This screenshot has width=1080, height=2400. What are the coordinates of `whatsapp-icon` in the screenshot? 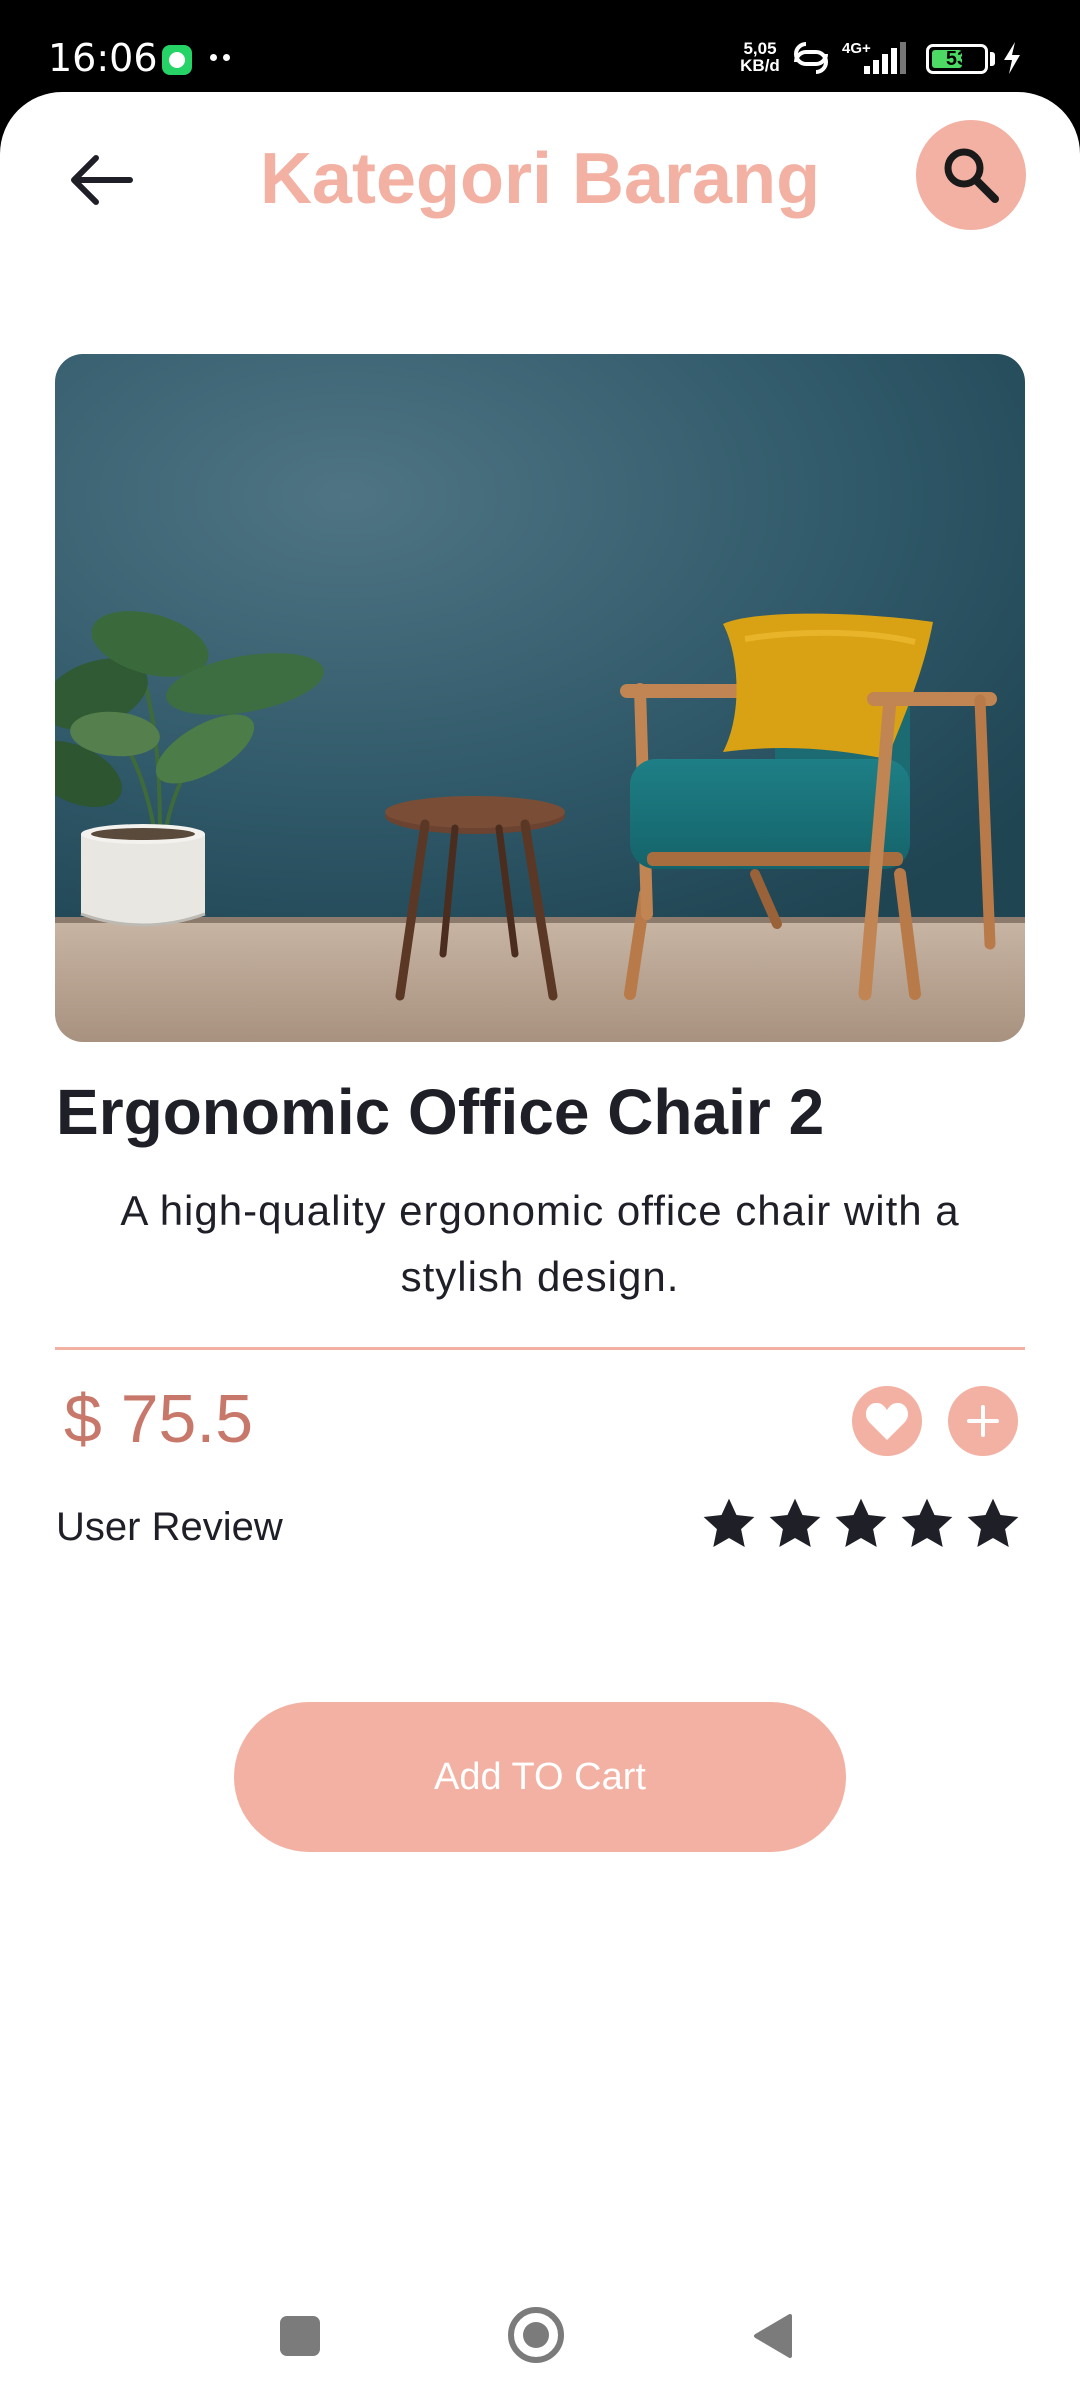 It's located at (177, 60).